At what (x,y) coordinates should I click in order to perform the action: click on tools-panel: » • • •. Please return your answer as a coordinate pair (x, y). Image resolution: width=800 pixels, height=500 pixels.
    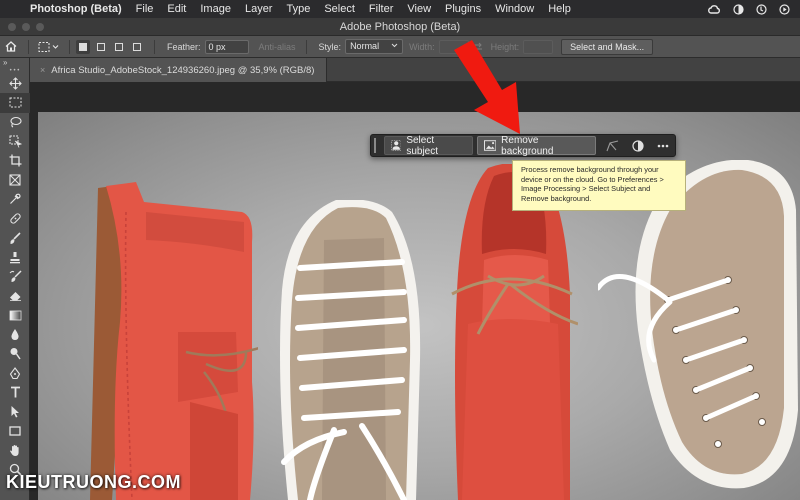
    Looking at the image, I should click on (15, 279).